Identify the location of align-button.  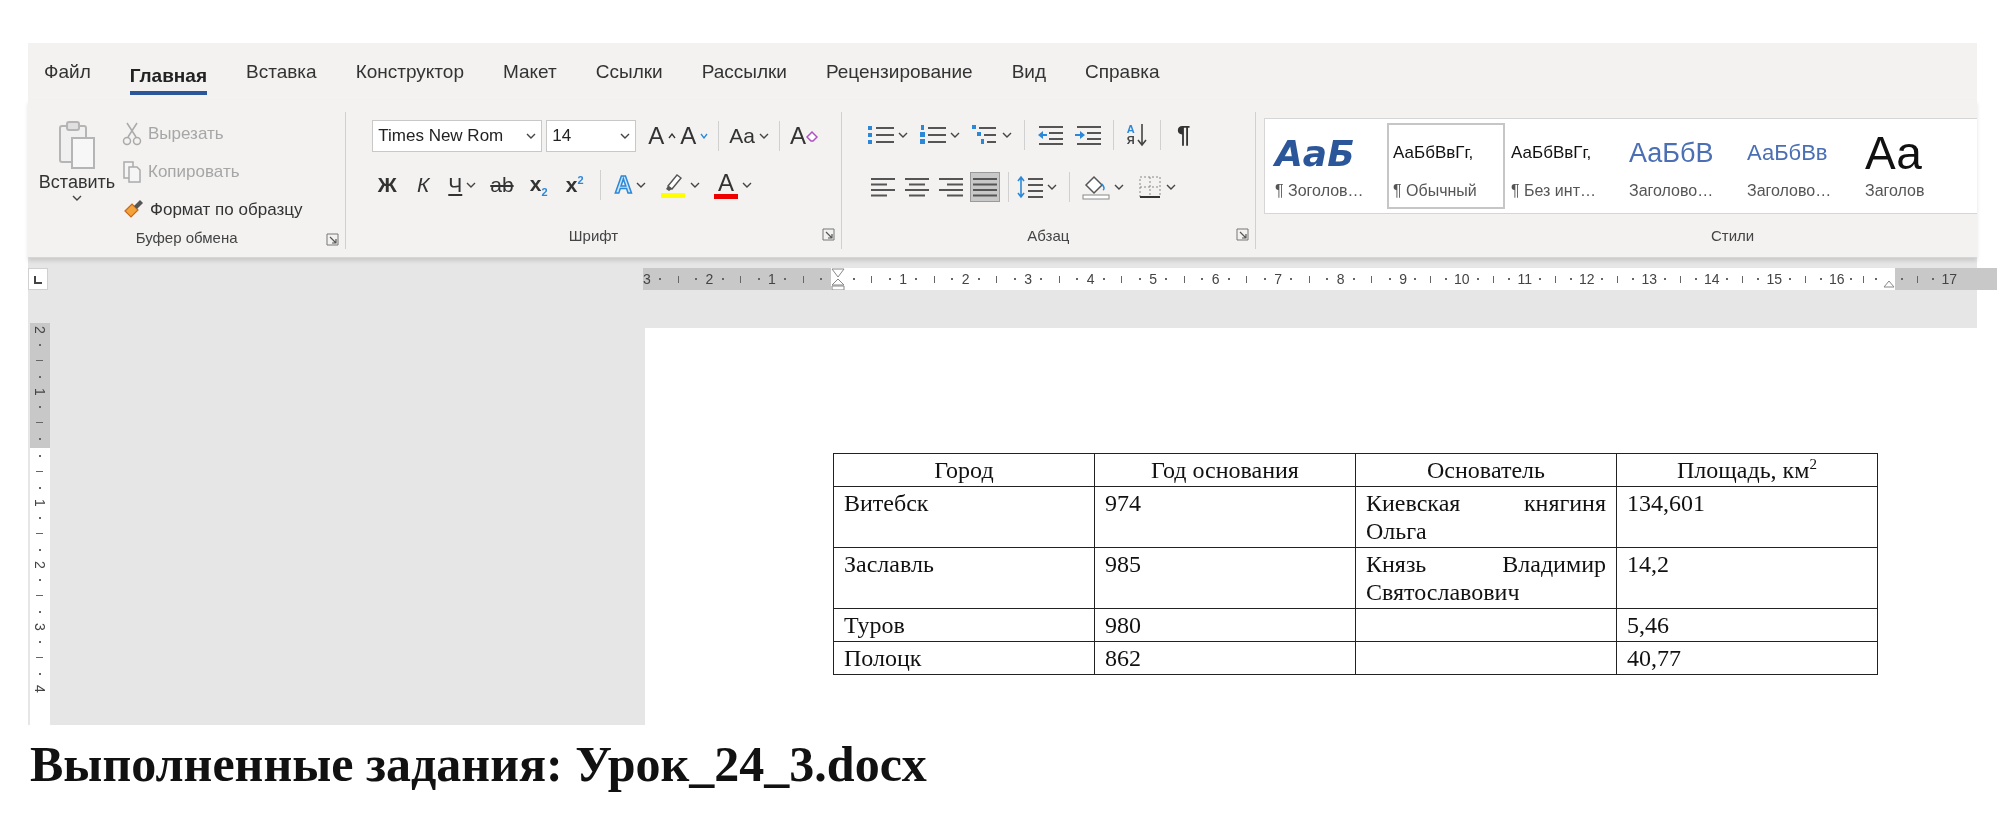
(984, 187).